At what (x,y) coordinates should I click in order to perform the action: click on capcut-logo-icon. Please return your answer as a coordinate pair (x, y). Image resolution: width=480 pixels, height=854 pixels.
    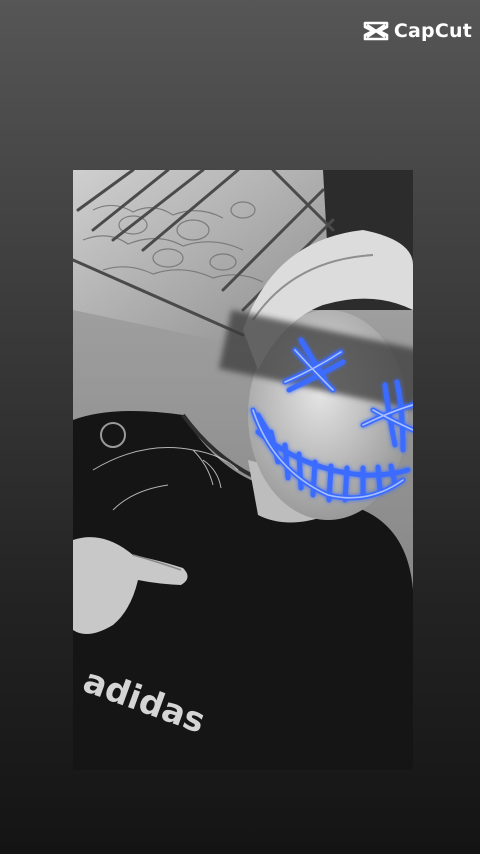
    Looking at the image, I should click on (376, 31).